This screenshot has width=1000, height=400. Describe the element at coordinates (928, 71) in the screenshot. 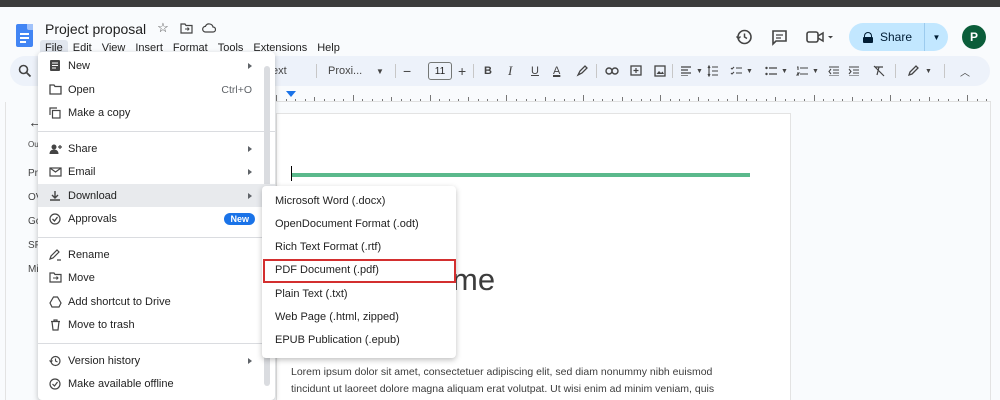

I see `editing-mode-dropdown-icon: ▼` at that location.